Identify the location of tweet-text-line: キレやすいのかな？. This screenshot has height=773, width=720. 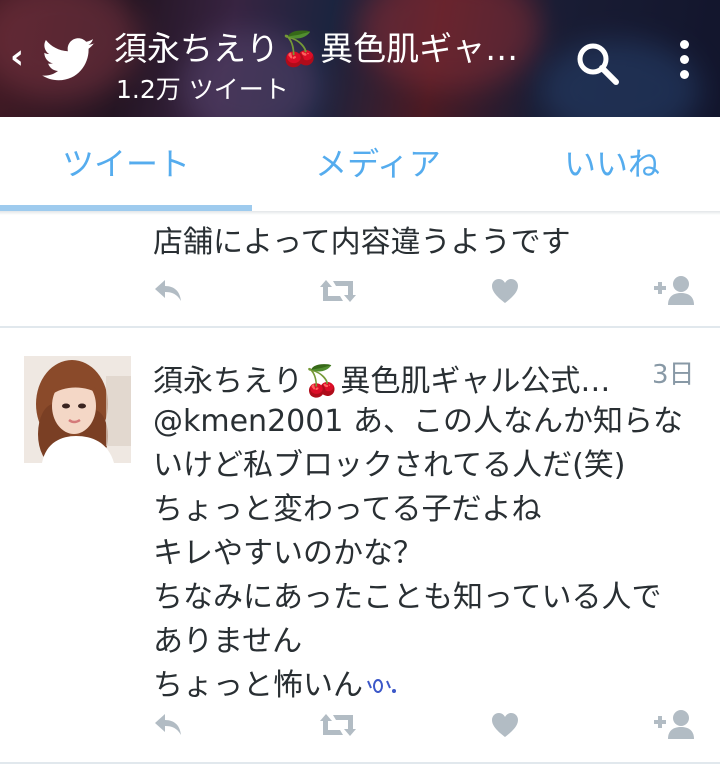
(288, 553).